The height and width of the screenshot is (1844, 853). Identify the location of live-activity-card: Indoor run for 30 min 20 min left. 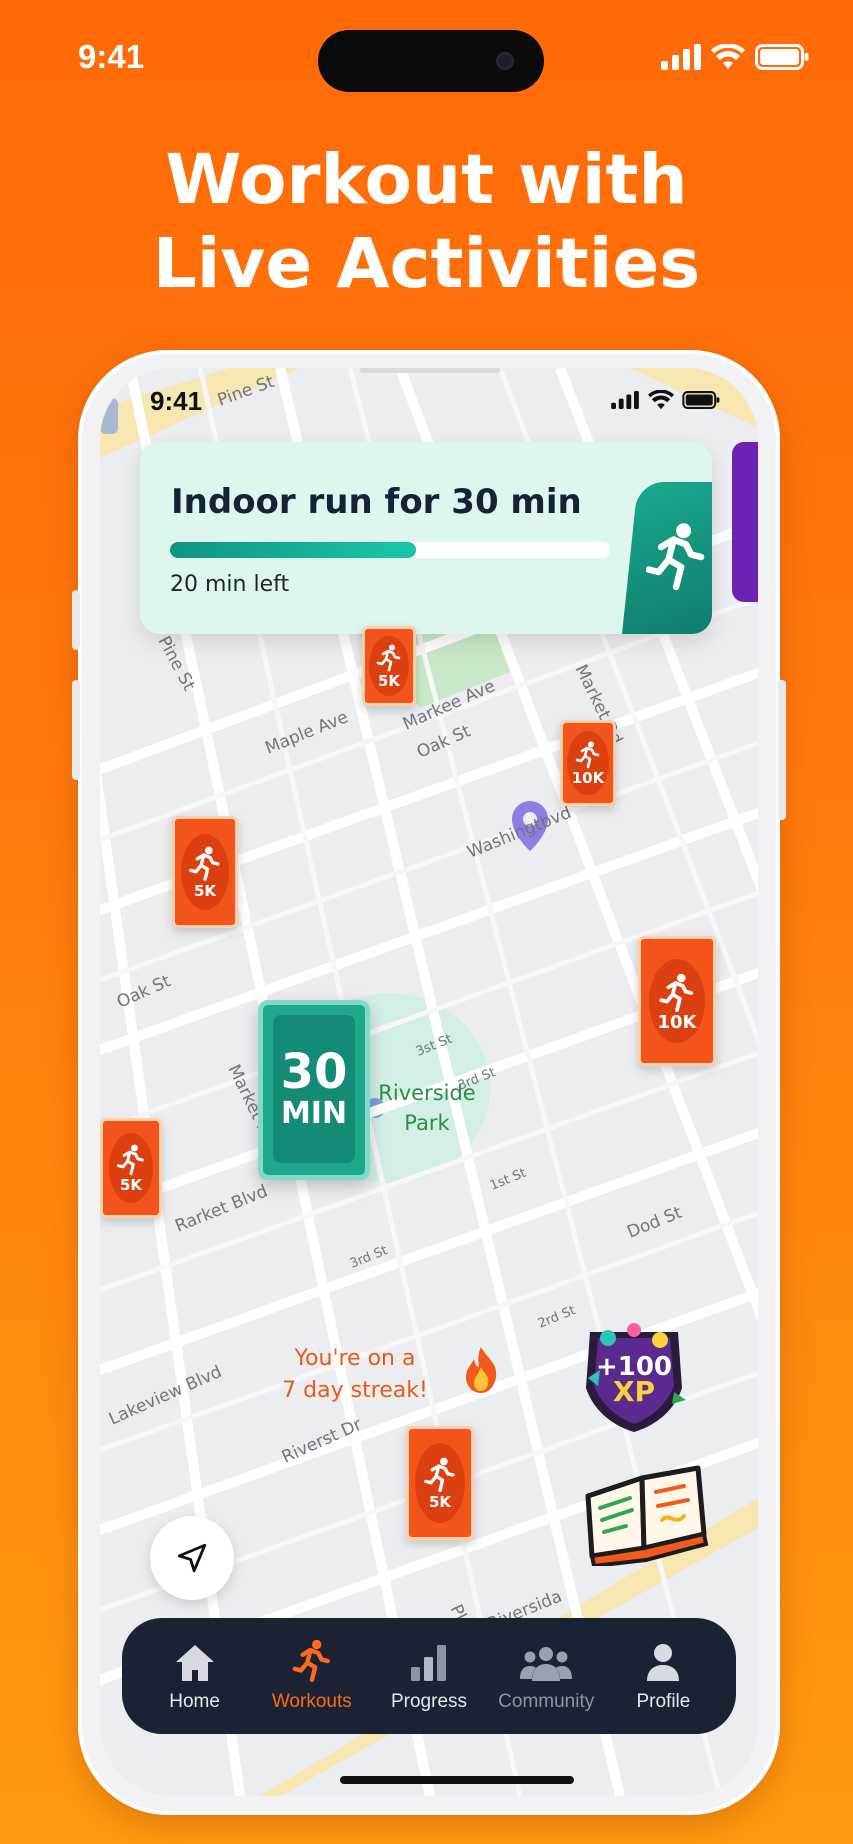
(426, 538).